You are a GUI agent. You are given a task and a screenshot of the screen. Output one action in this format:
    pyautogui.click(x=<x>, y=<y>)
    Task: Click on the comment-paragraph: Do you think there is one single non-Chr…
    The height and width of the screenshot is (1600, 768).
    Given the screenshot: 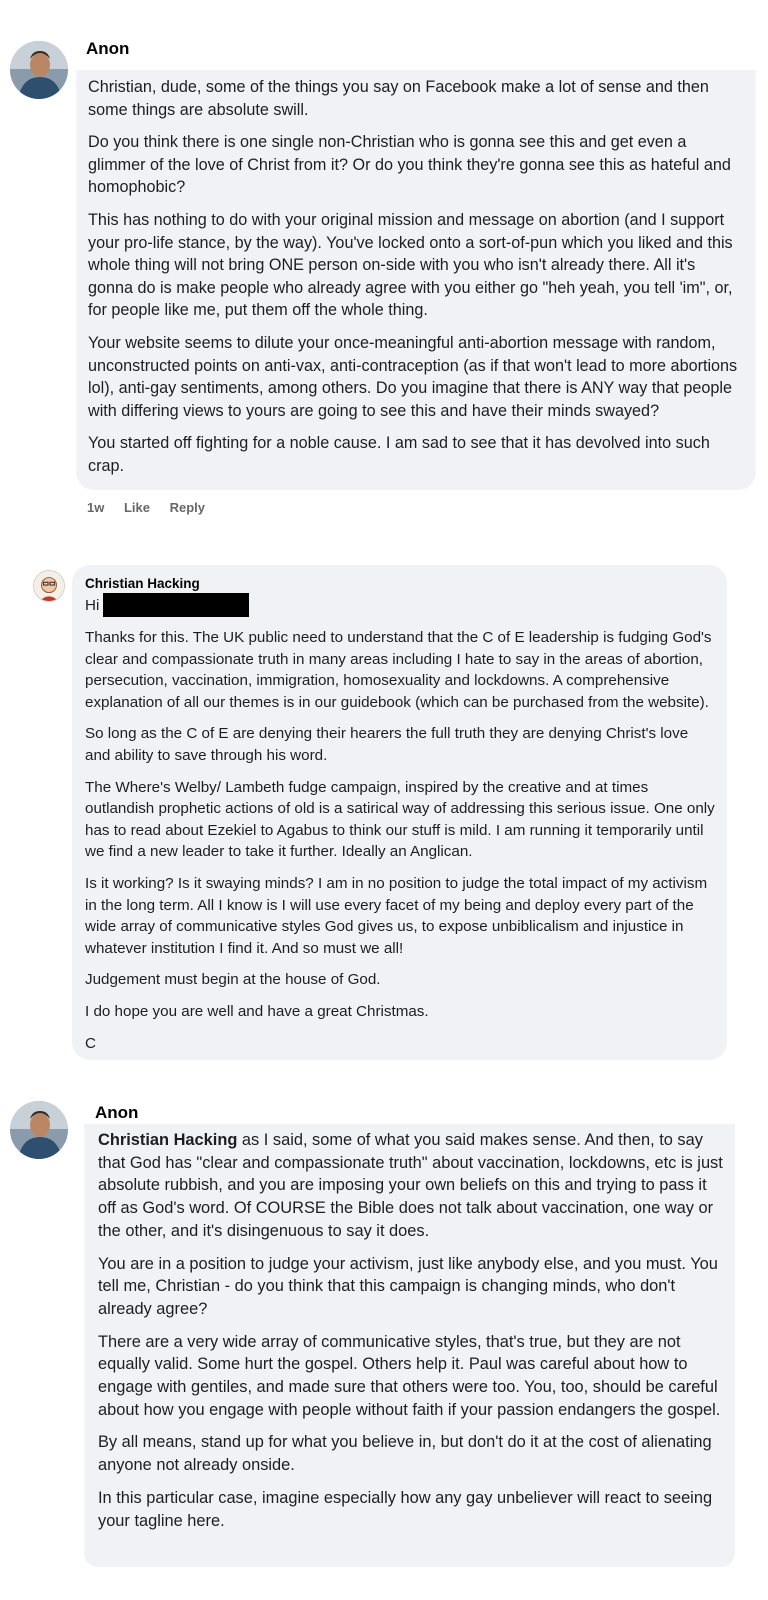 What is the action you would take?
    pyautogui.click(x=409, y=165)
    